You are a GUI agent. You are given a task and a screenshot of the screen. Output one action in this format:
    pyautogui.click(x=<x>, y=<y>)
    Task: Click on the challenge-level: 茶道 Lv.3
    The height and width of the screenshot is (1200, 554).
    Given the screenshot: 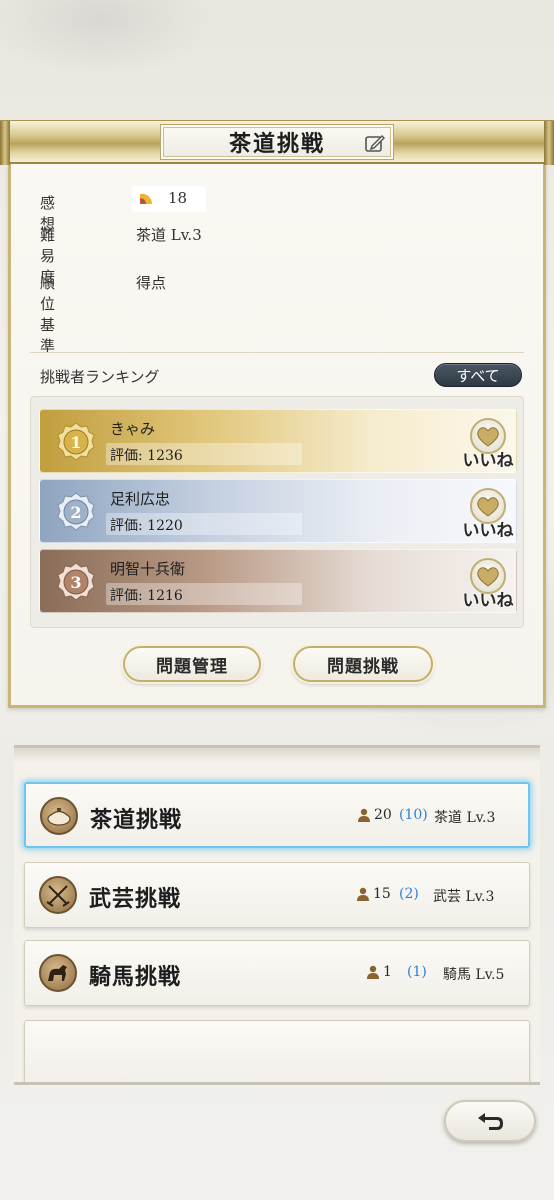 What is the action you would take?
    pyautogui.click(x=465, y=818)
    